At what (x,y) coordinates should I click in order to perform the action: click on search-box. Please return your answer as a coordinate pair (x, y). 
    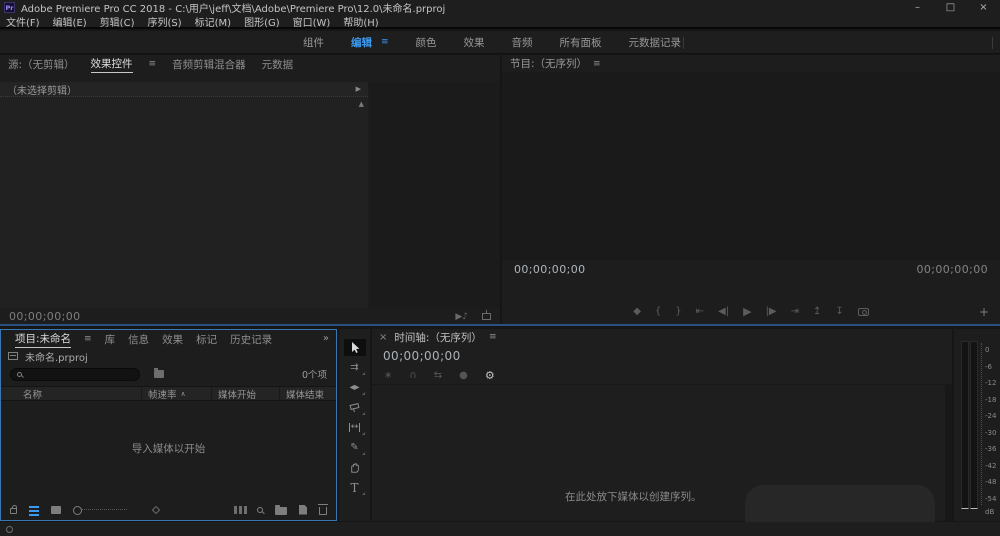
    Looking at the image, I should click on (75, 374).